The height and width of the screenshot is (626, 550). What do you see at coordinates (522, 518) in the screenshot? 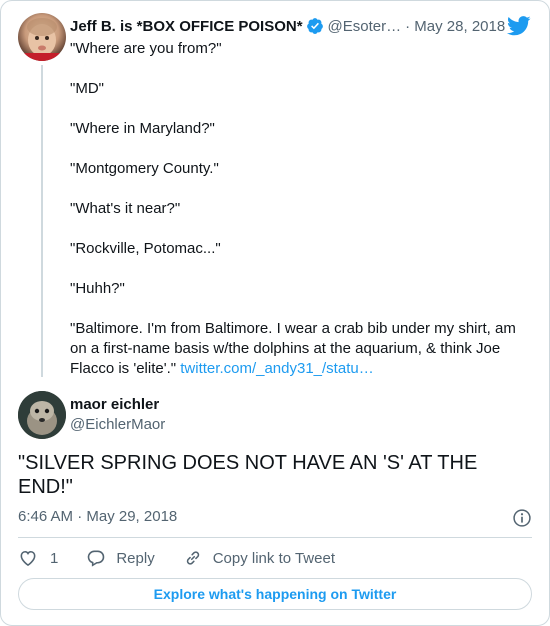
I see `info-icon` at bounding box center [522, 518].